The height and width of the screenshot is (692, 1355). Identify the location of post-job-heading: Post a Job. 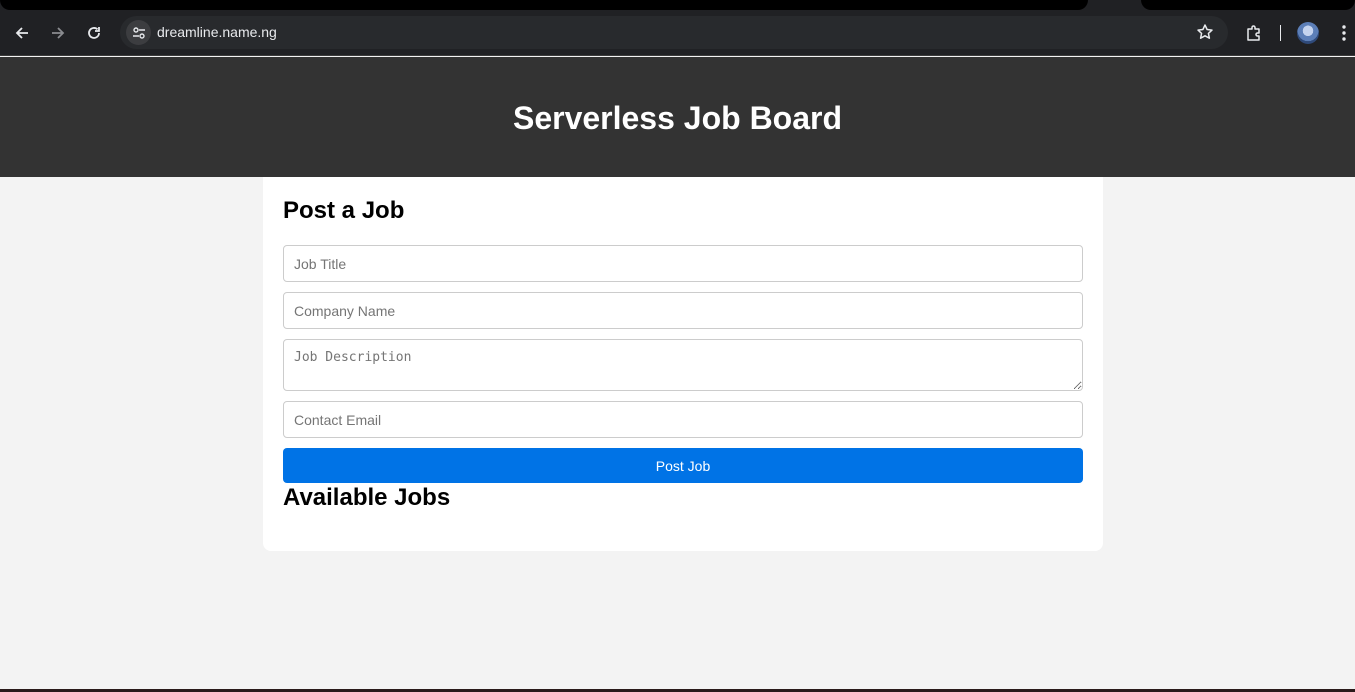
(344, 210).